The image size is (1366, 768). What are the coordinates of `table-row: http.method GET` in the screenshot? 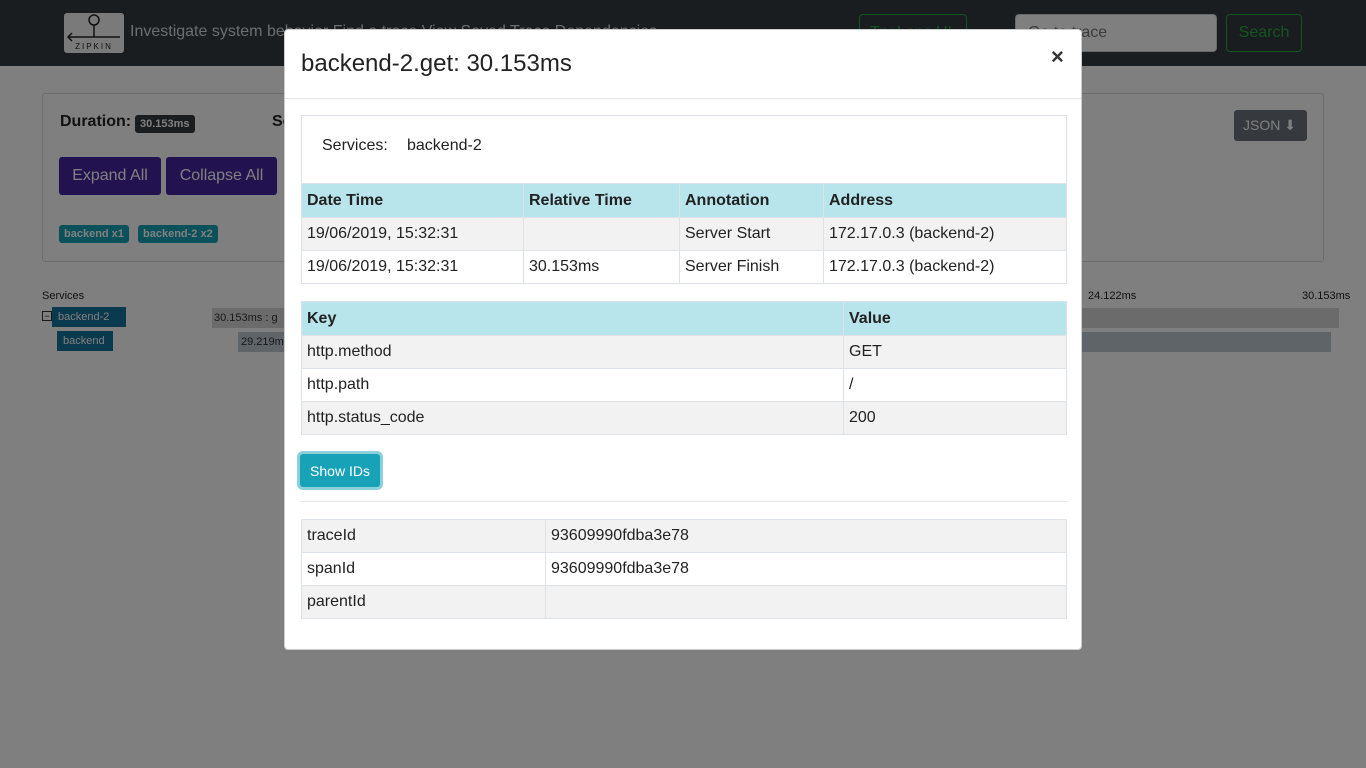 It's located at (684, 352).